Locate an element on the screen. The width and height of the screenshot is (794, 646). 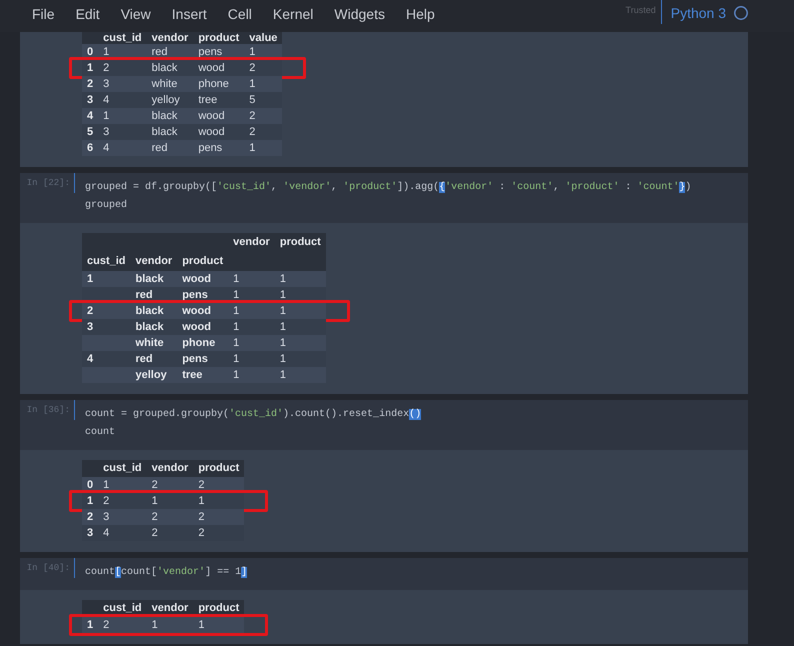
menu-item: Insert is located at coordinates (189, 14).